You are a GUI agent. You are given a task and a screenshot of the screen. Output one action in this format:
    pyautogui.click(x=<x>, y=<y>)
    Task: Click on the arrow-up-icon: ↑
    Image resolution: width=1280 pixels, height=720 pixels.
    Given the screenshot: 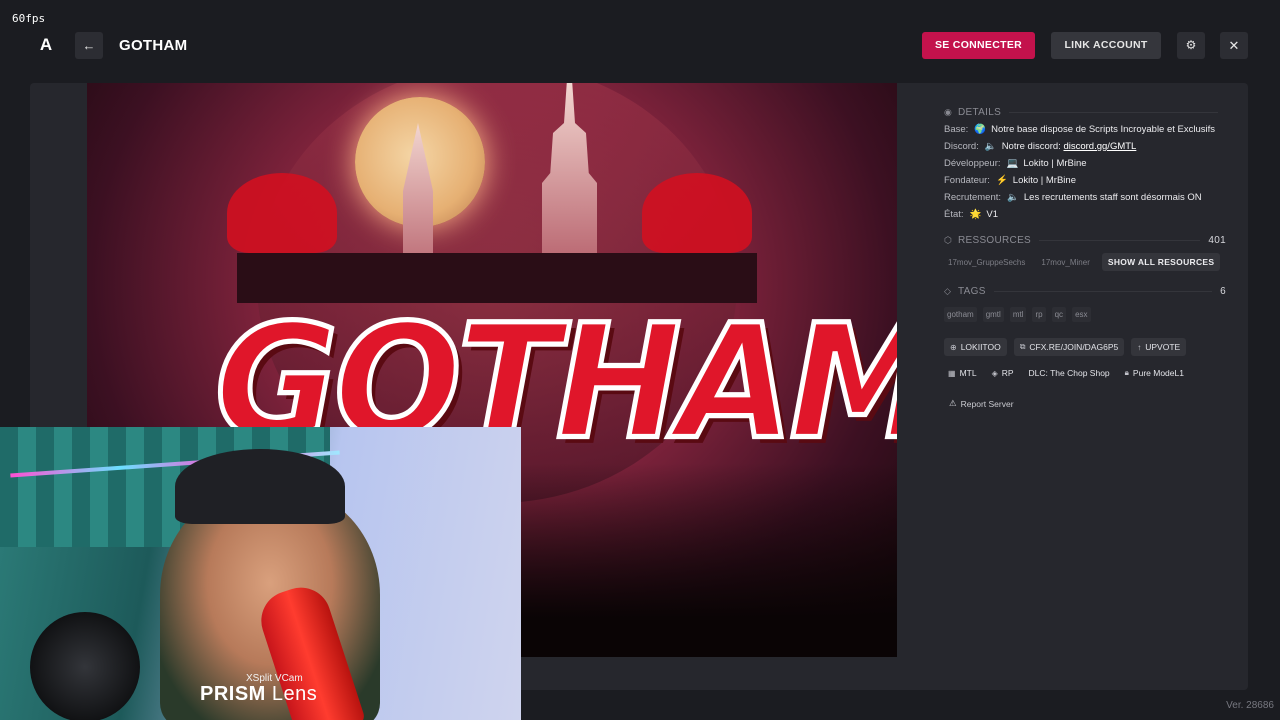 What is the action you would take?
    pyautogui.click(x=1139, y=347)
    